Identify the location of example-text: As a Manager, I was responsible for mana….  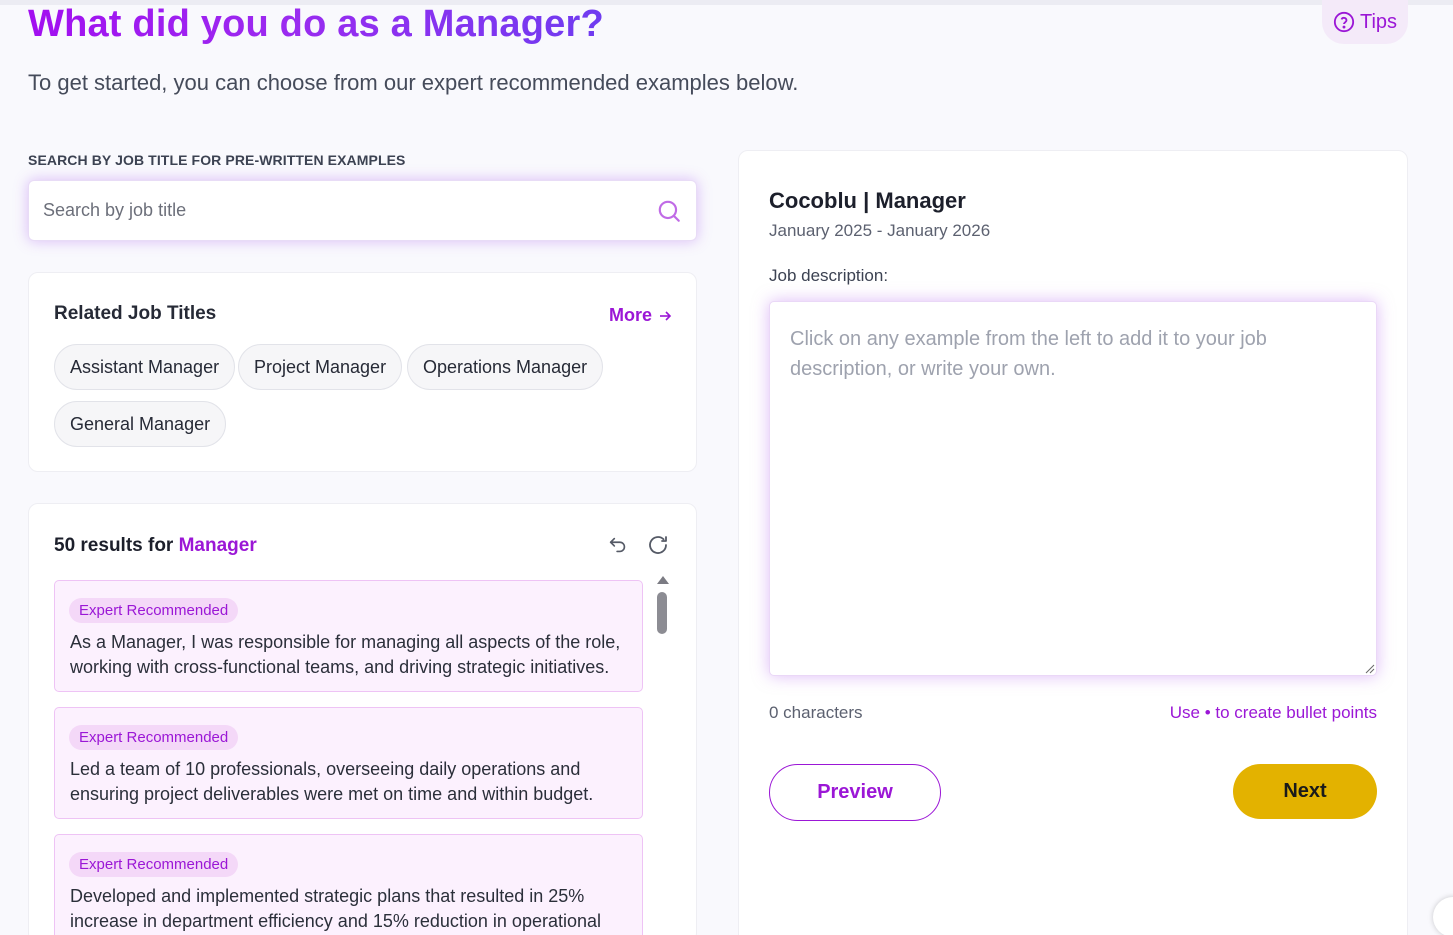
(345, 654).